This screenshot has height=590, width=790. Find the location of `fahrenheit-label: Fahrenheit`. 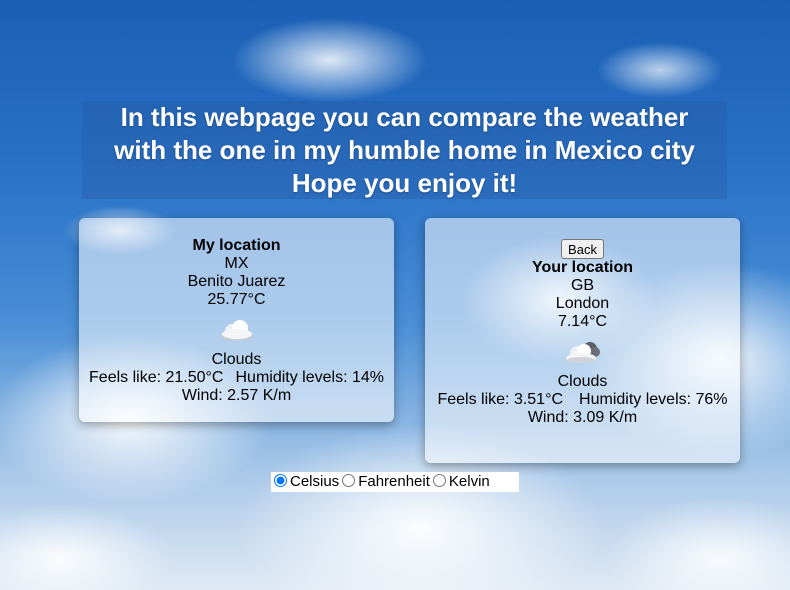

fahrenheit-label: Fahrenheit is located at coordinates (394, 481).